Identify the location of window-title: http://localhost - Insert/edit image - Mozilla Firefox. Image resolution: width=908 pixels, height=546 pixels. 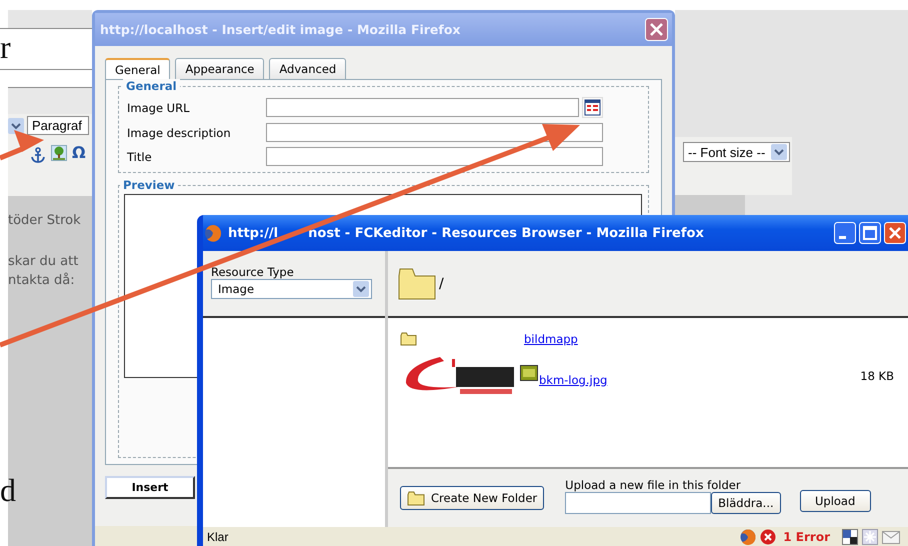
(280, 29).